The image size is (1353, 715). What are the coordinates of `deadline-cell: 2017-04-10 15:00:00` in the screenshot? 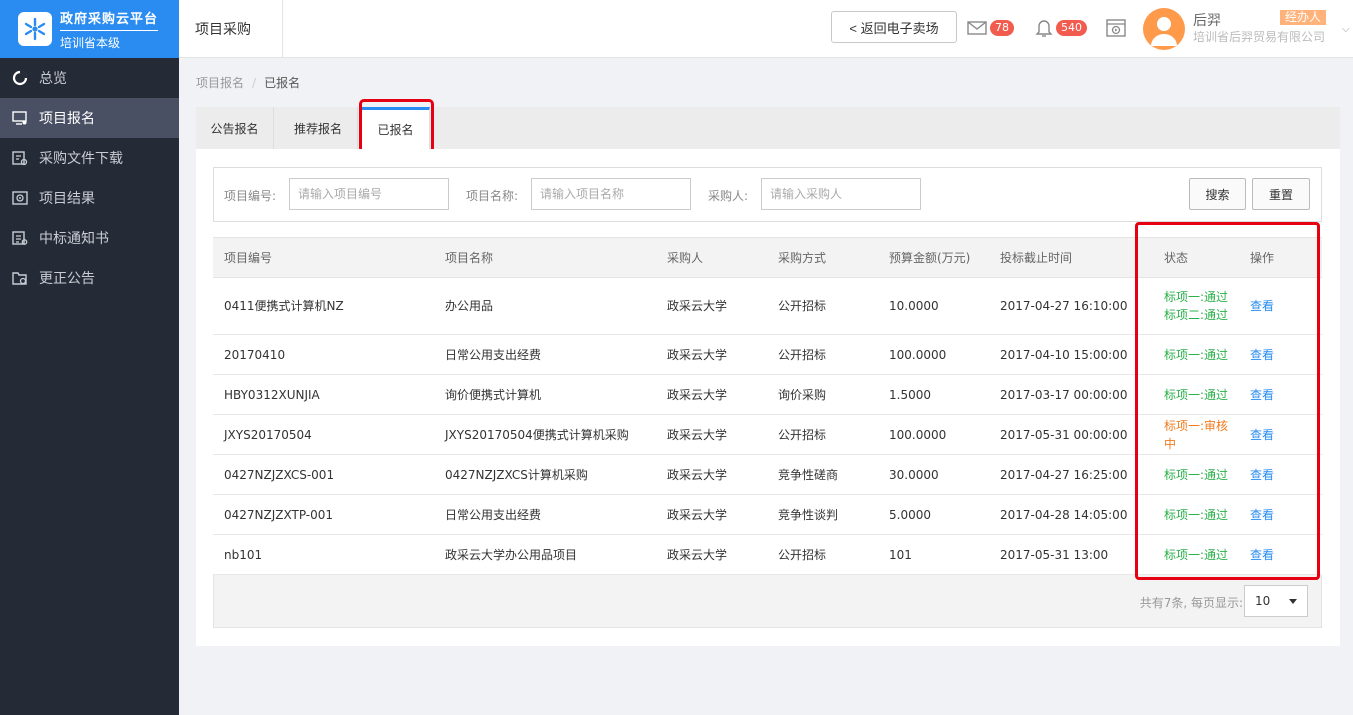 It's located at (1061, 354).